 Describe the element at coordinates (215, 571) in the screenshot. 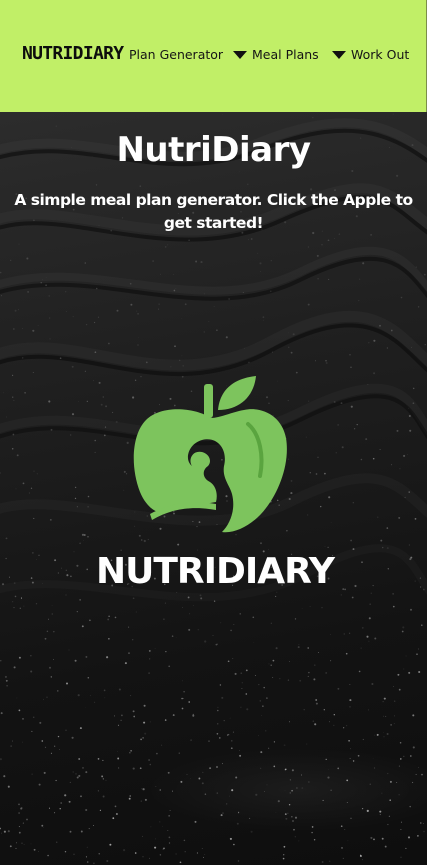

I see `logo-wordmark: NUTRIDIARY` at that location.